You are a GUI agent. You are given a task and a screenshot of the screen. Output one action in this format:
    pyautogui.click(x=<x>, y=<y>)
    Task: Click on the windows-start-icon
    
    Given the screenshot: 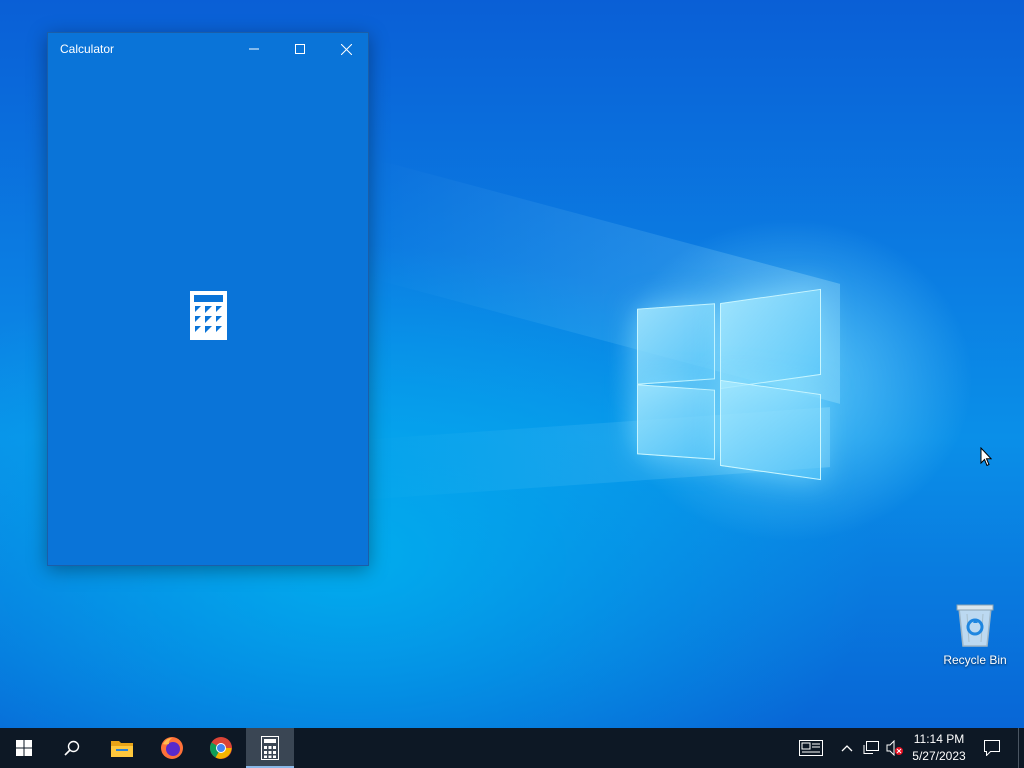 What is the action you would take?
    pyautogui.click(x=24, y=748)
    